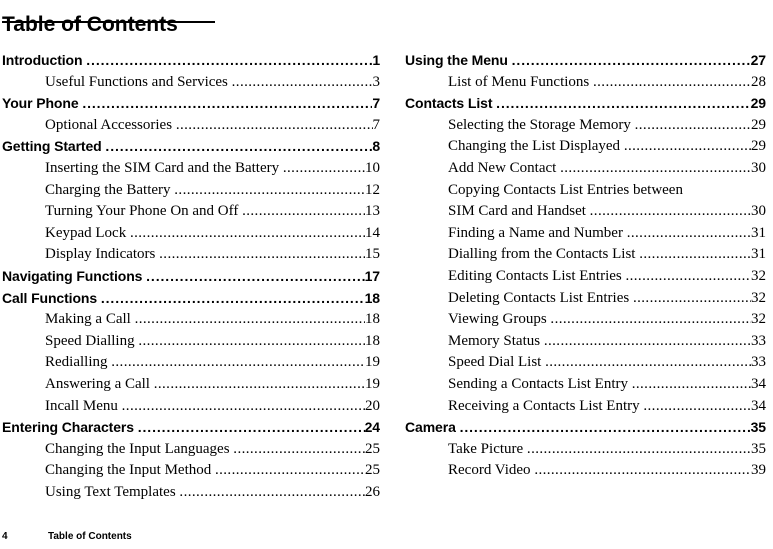 The width and height of the screenshot is (773, 549). Describe the element at coordinates (42, 103) in the screenshot. I see `toc-entry-label: Your Phone` at that location.